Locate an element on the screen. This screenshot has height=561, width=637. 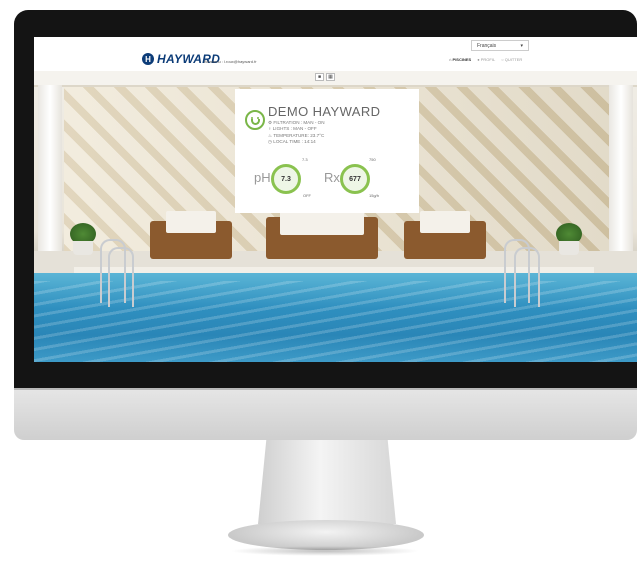
nav-pools: ⌂ PISCINES is located at coordinates (460, 59).